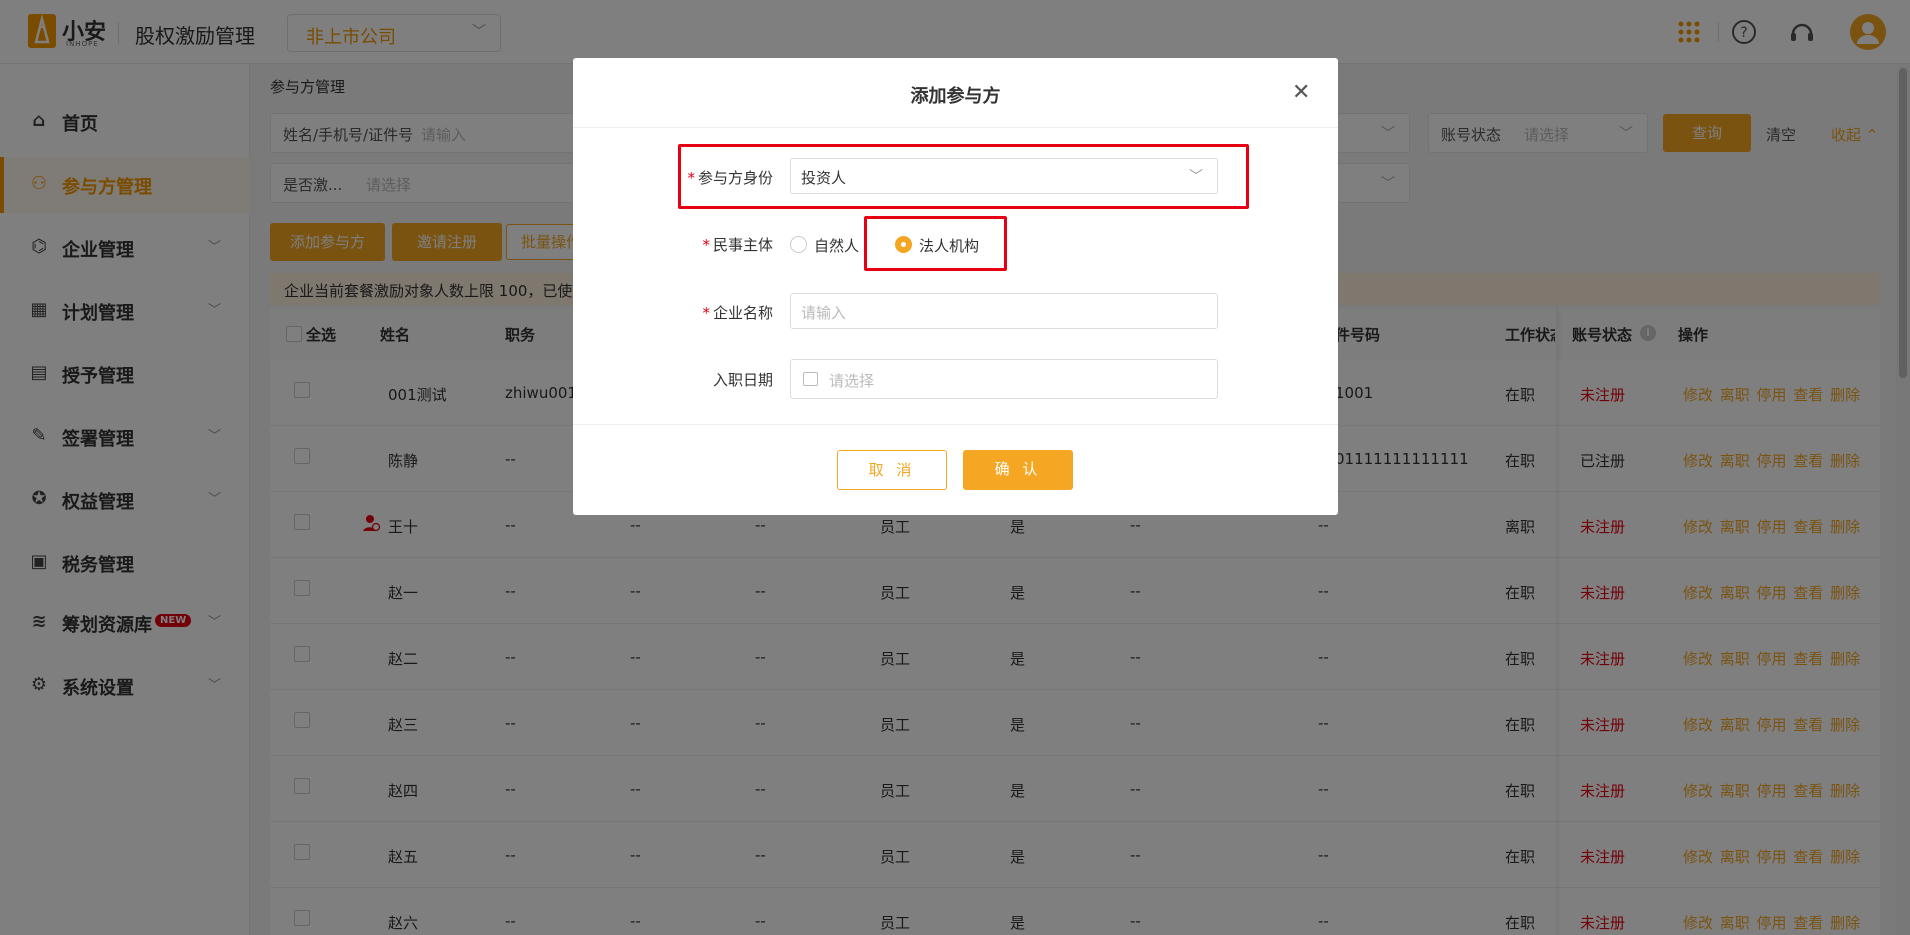  Describe the element at coordinates (798, 244) in the screenshot. I see `radio-natural-person` at that location.